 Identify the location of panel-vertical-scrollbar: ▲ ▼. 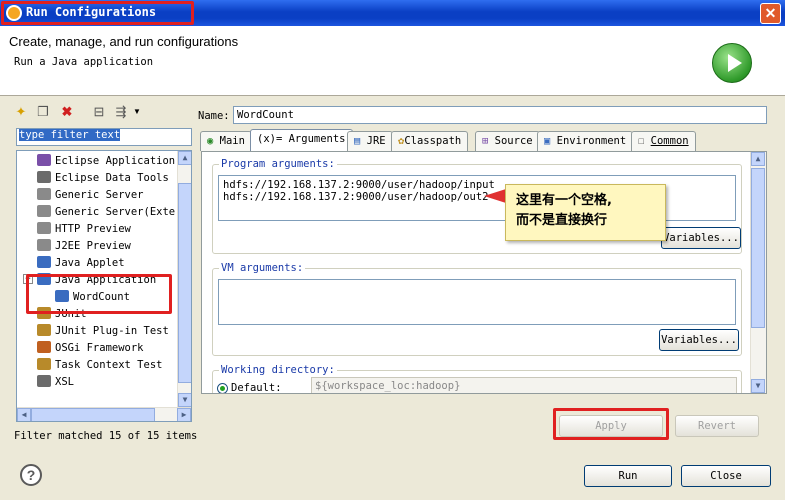
(758, 272).